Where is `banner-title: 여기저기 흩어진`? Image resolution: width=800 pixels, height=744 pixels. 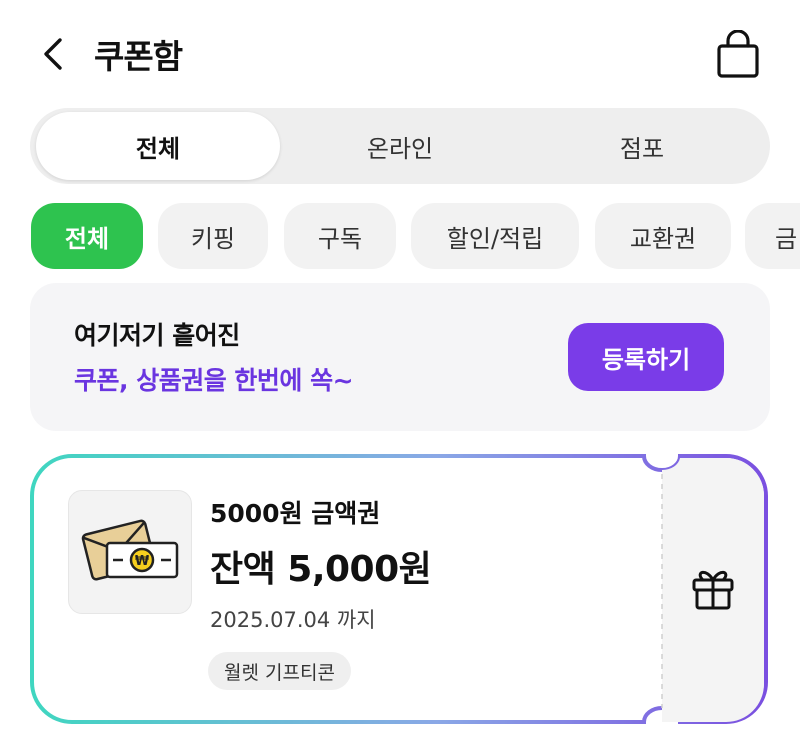 banner-title: 여기저기 흩어진 is located at coordinates (157, 335).